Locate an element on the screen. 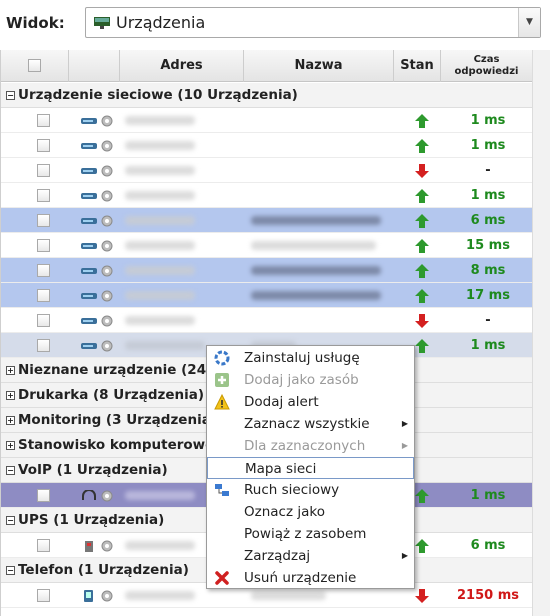  header-state: Stan is located at coordinates (417, 66).